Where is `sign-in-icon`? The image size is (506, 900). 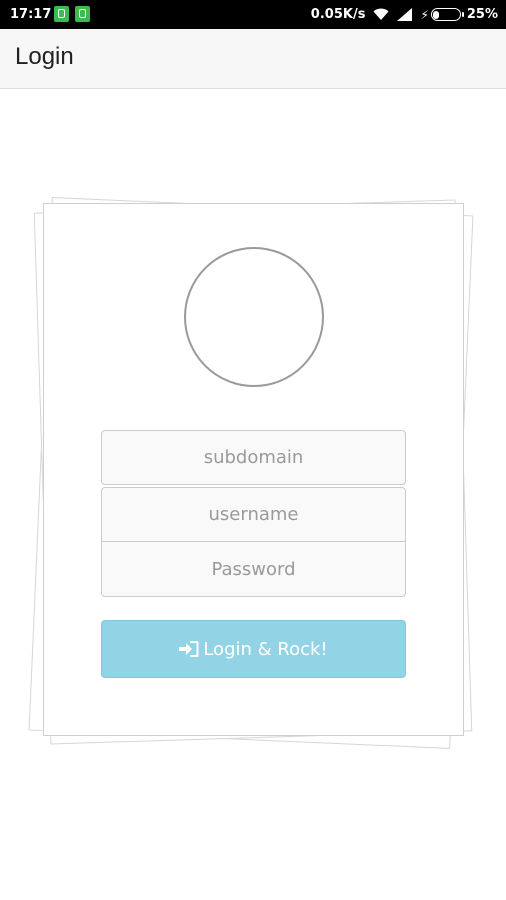
sign-in-icon is located at coordinates (189, 649).